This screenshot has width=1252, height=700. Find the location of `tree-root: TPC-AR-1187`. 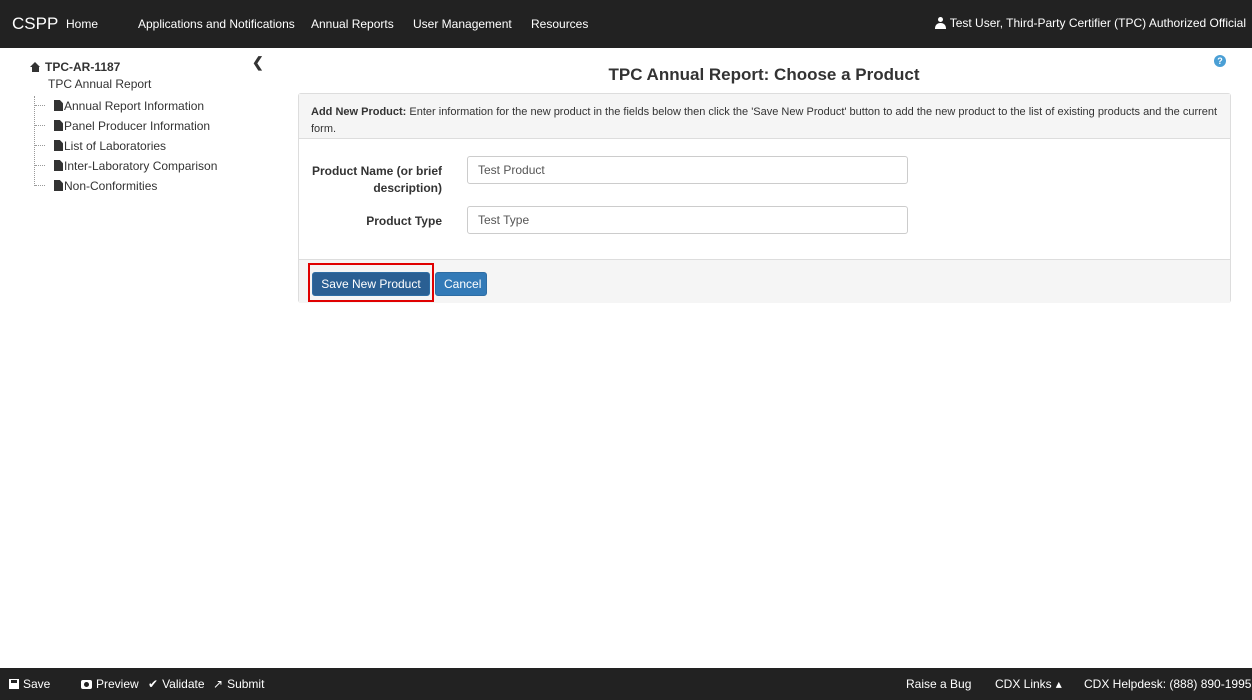

tree-root: TPC-AR-1187 is located at coordinates (75, 67).